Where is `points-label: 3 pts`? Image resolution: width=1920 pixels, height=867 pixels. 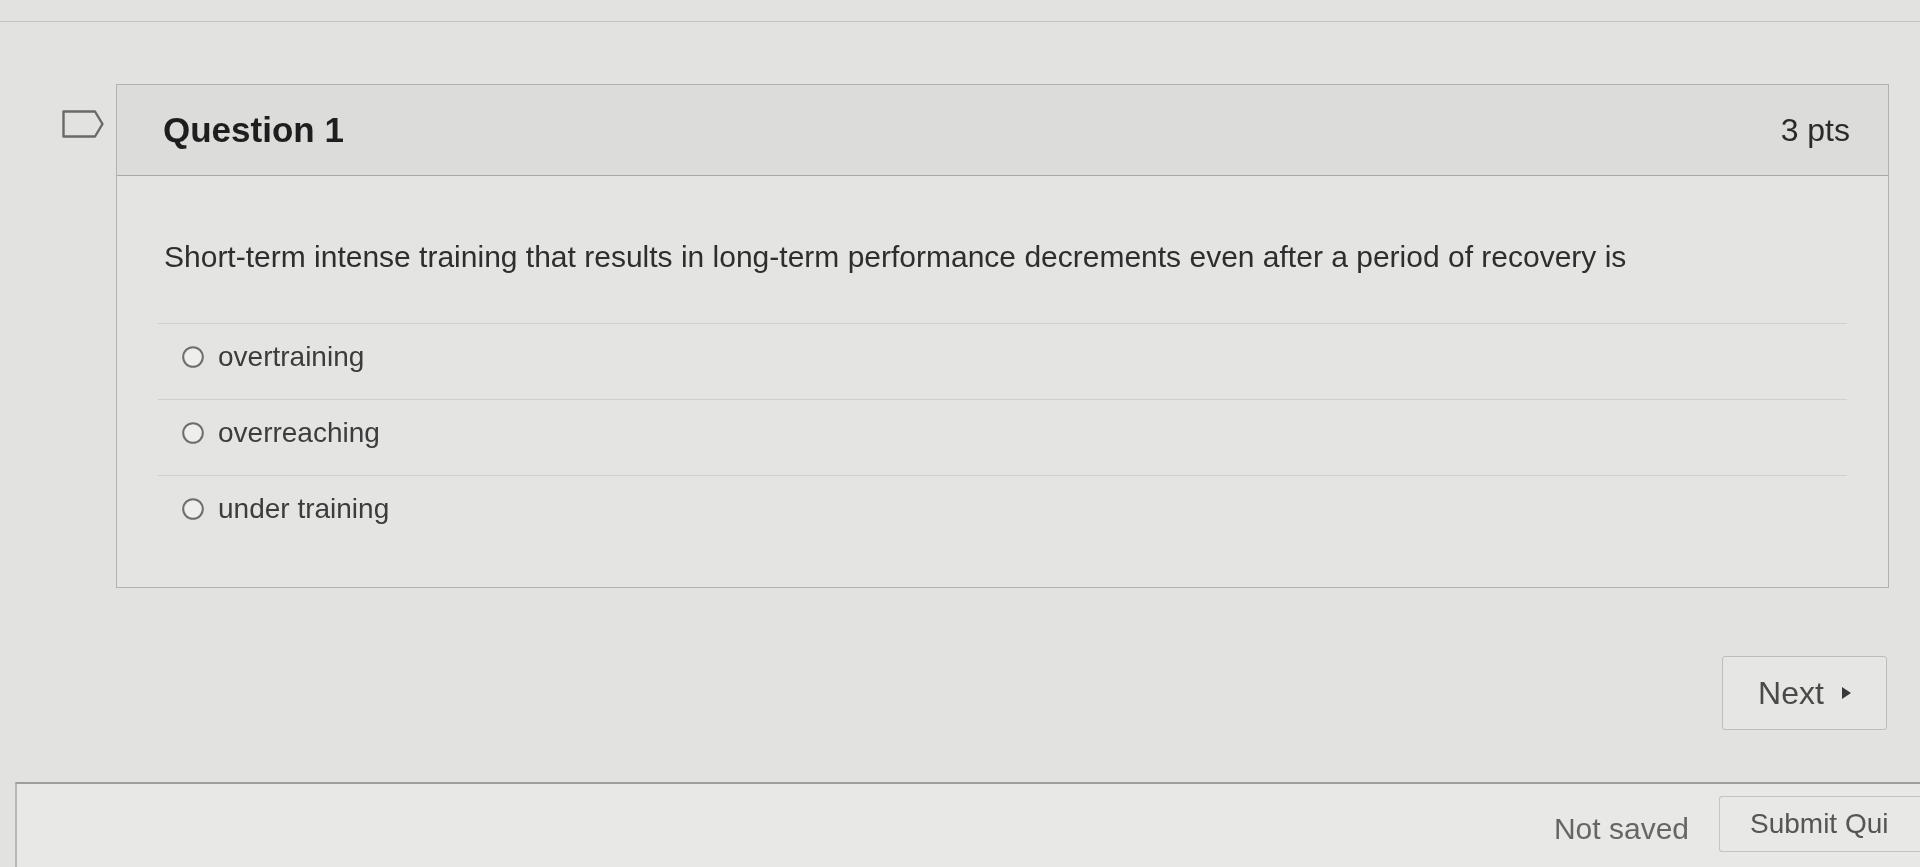 points-label: 3 pts is located at coordinates (1815, 130).